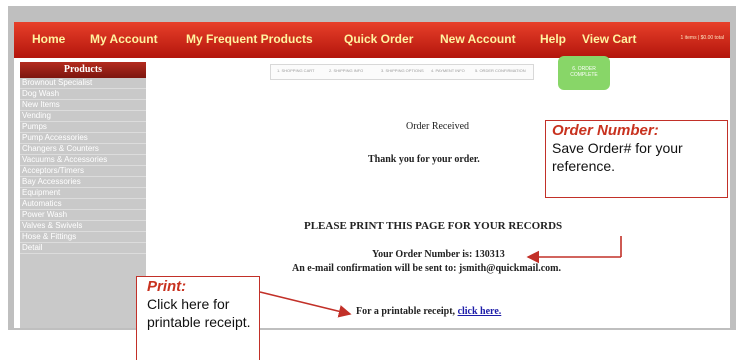 The width and height of the screenshot is (744, 360). What do you see at coordinates (305, 304) in the screenshot?
I see `print-arrow` at bounding box center [305, 304].